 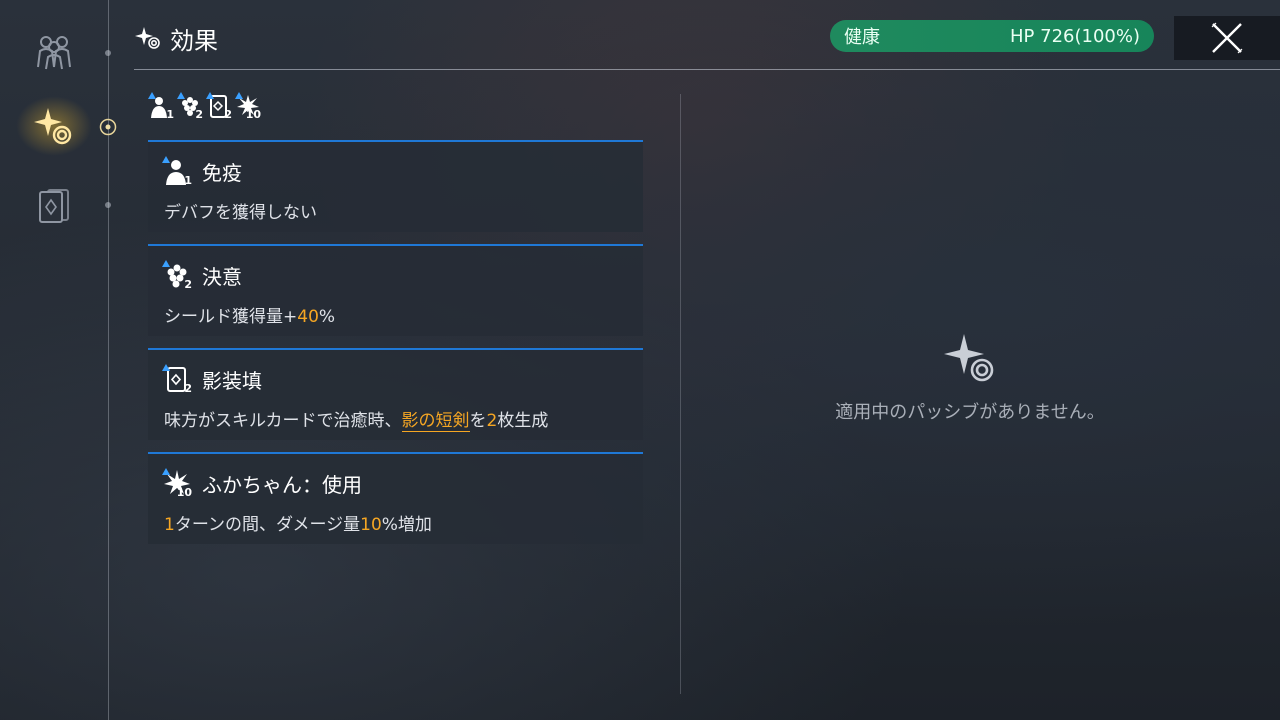 What do you see at coordinates (232, 380) in the screenshot?
I see `effect-name: 影装填` at bounding box center [232, 380].